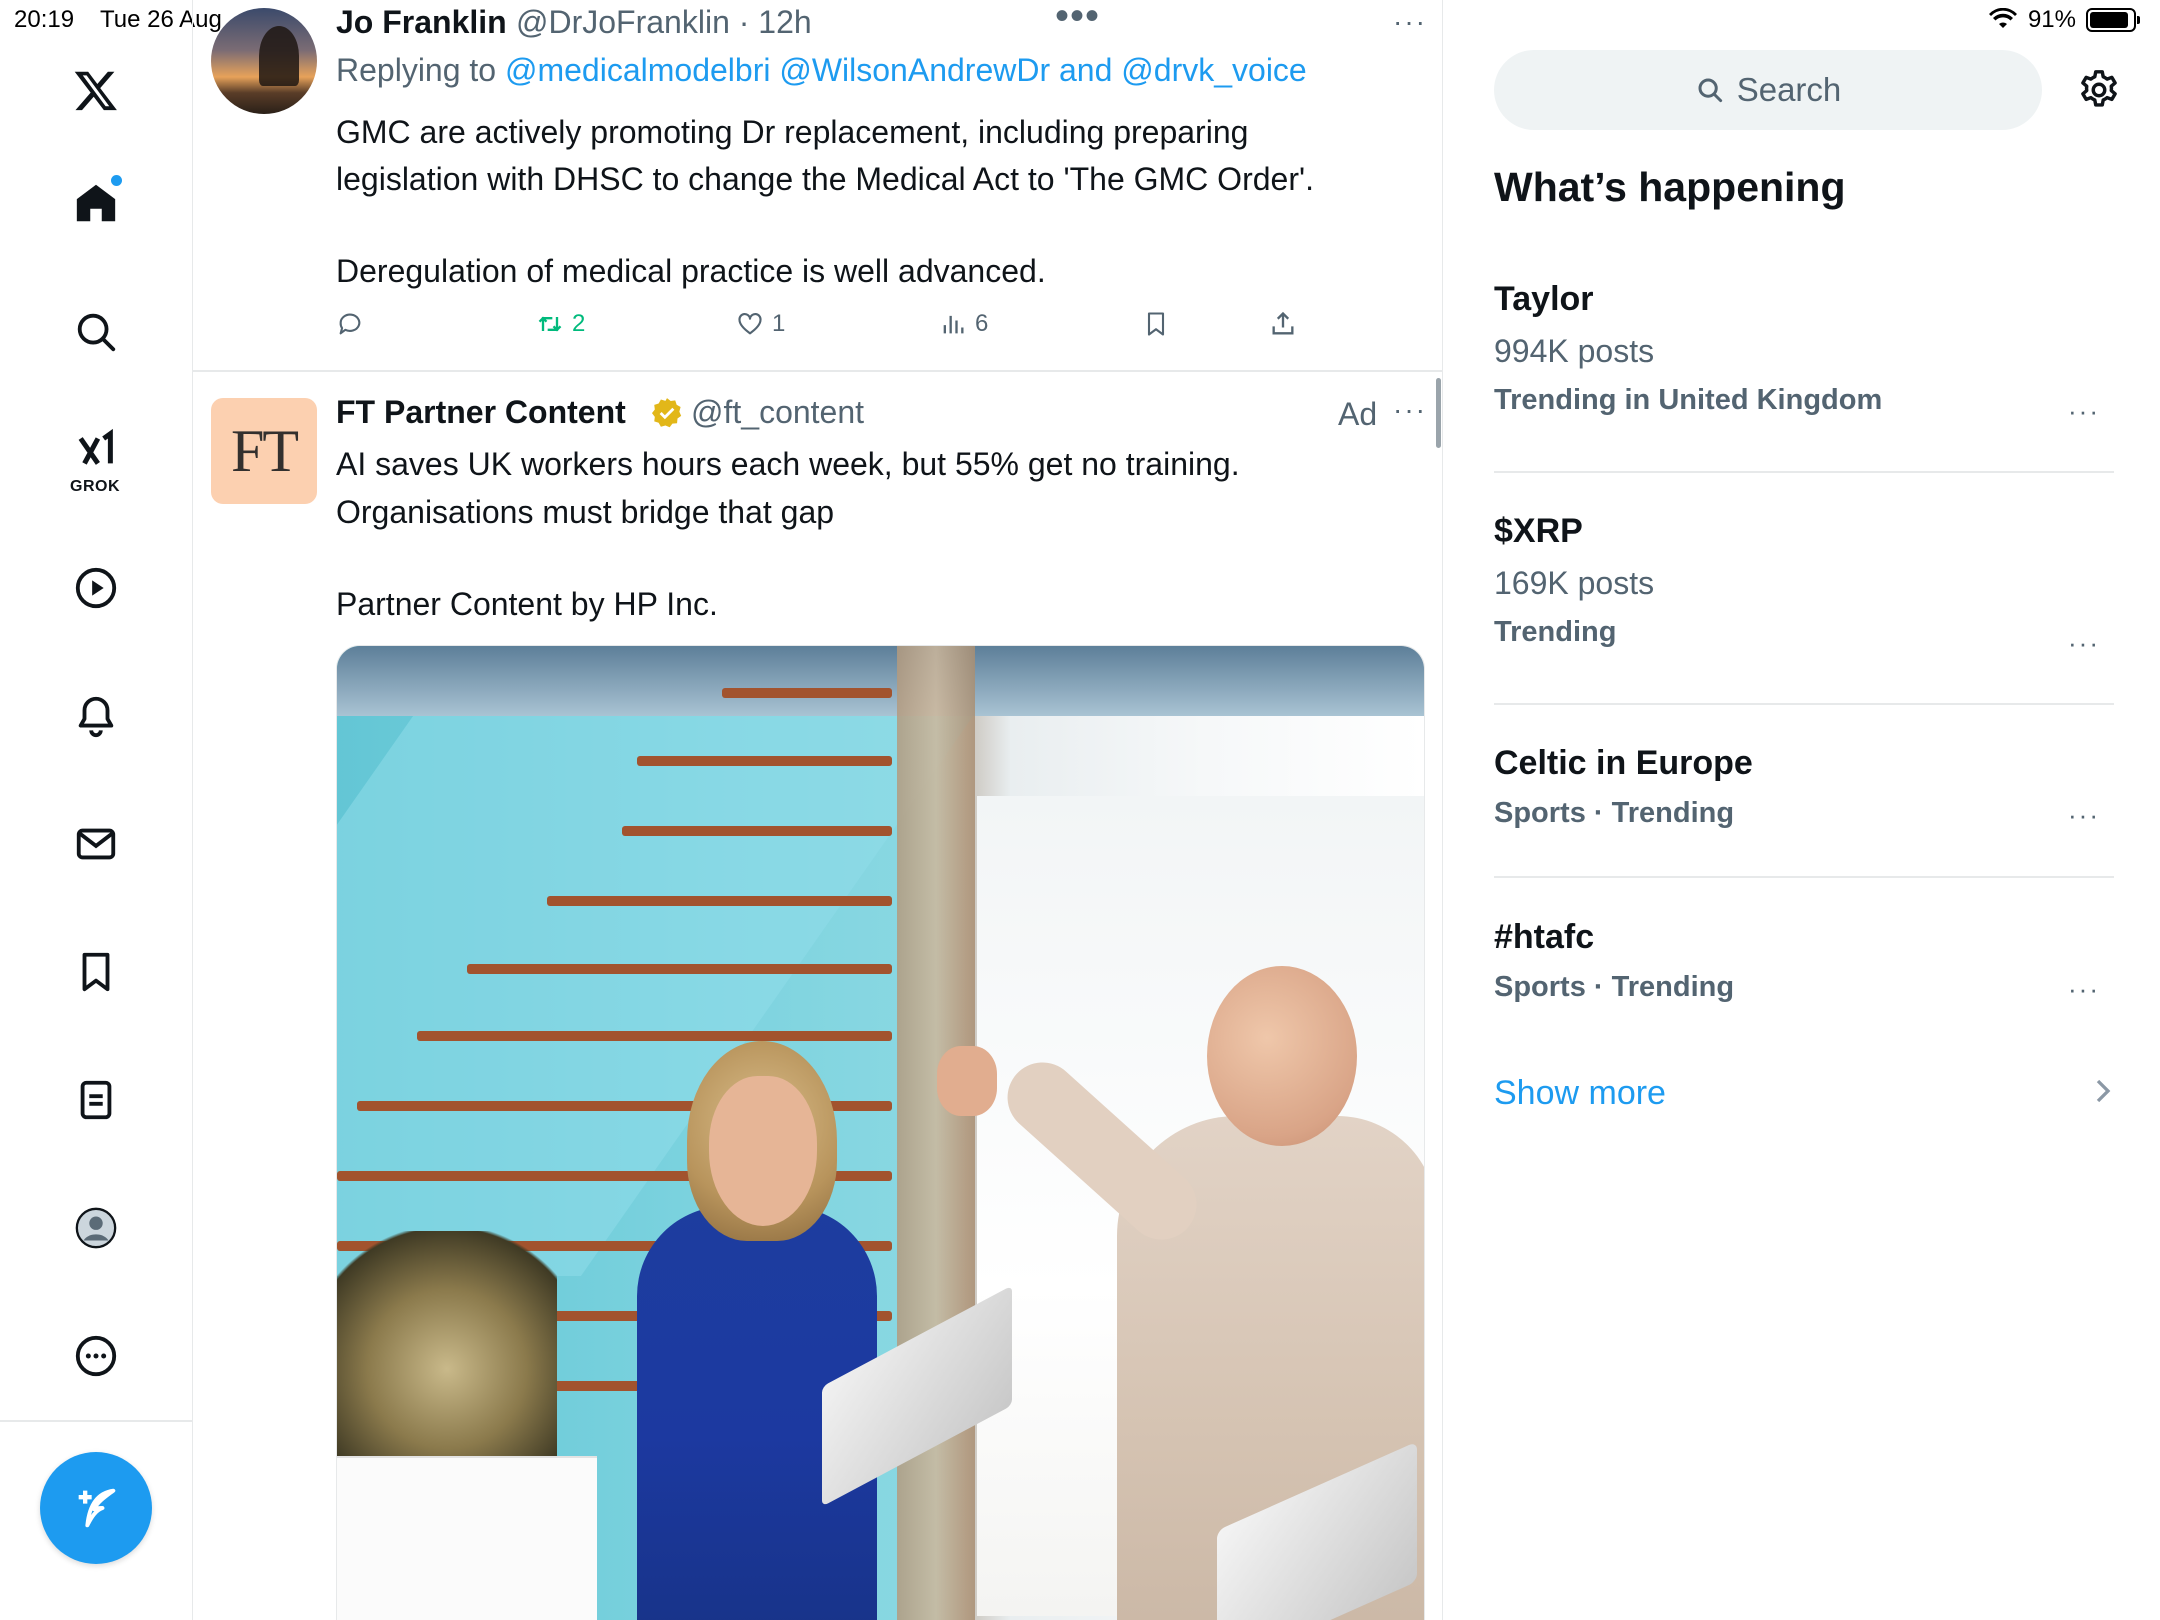  I want to click on ad-label: Ad, so click(1358, 414).